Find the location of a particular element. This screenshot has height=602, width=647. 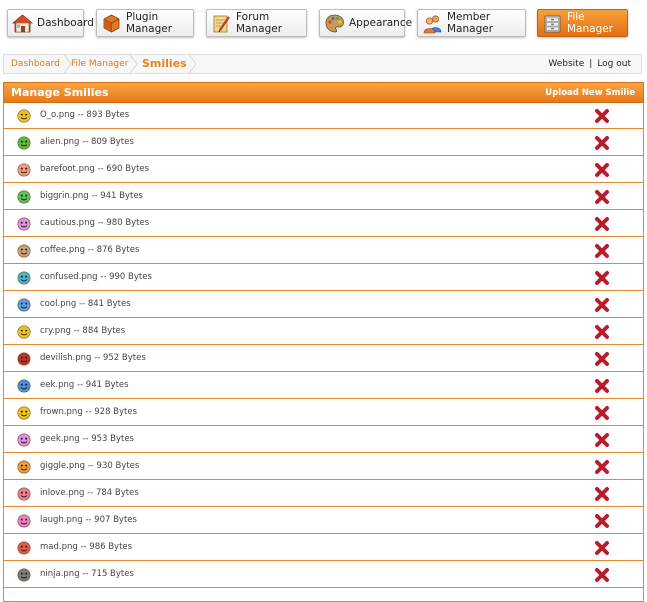

nav-plugin-manager-button: Plugin Manager is located at coordinates (145, 23).